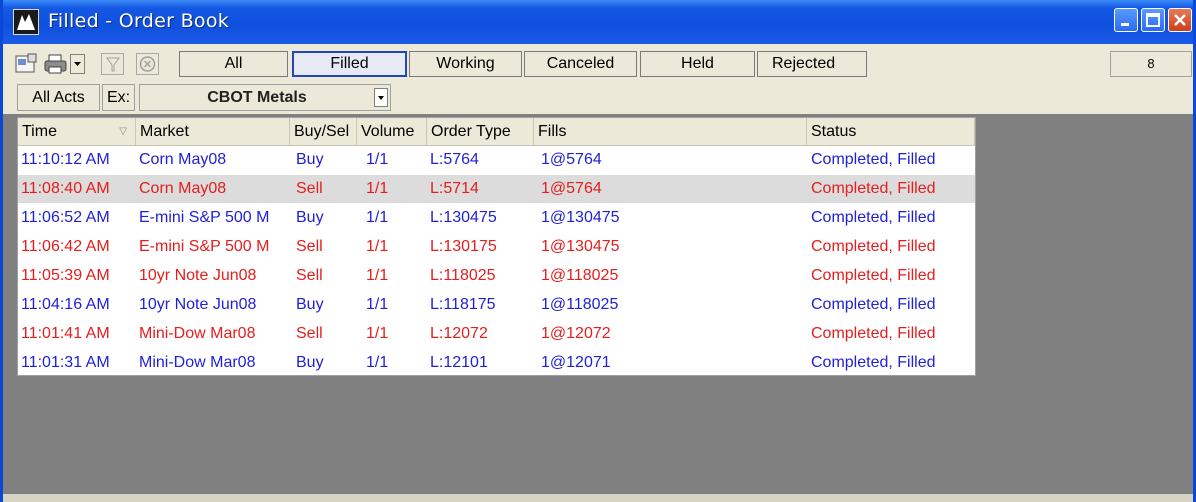 This screenshot has height=502, width=1196. Describe the element at coordinates (26, 22) in the screenshot. I see `app-logo-icon` at that location.